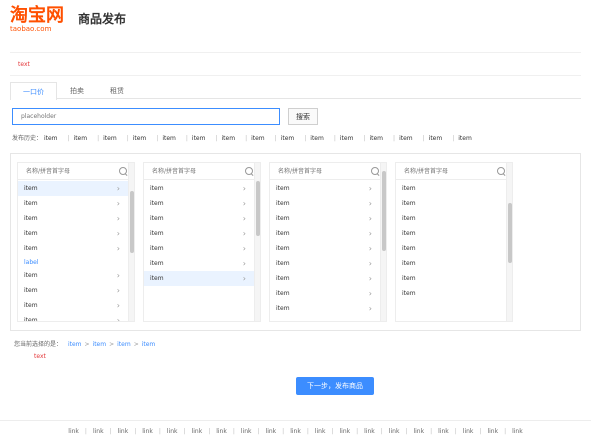 The height and width of the screenshot is (441, 591). Describe the element at coordinates (303, 116) in the screenshot. I see `category-search-button: 搜索` at that location.